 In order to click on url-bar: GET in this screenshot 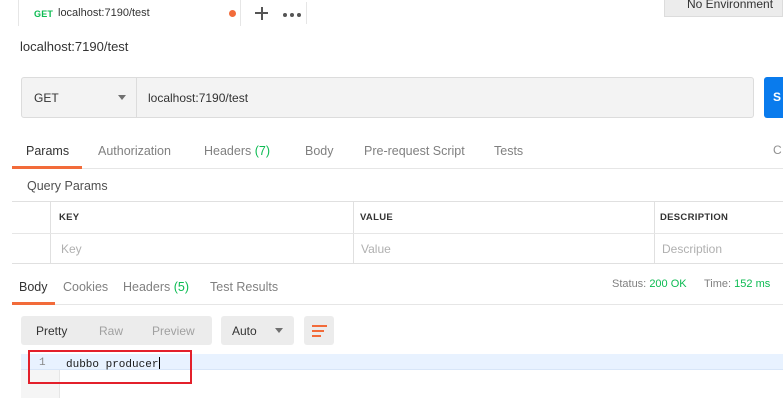, I will do `click(387, 97)`.